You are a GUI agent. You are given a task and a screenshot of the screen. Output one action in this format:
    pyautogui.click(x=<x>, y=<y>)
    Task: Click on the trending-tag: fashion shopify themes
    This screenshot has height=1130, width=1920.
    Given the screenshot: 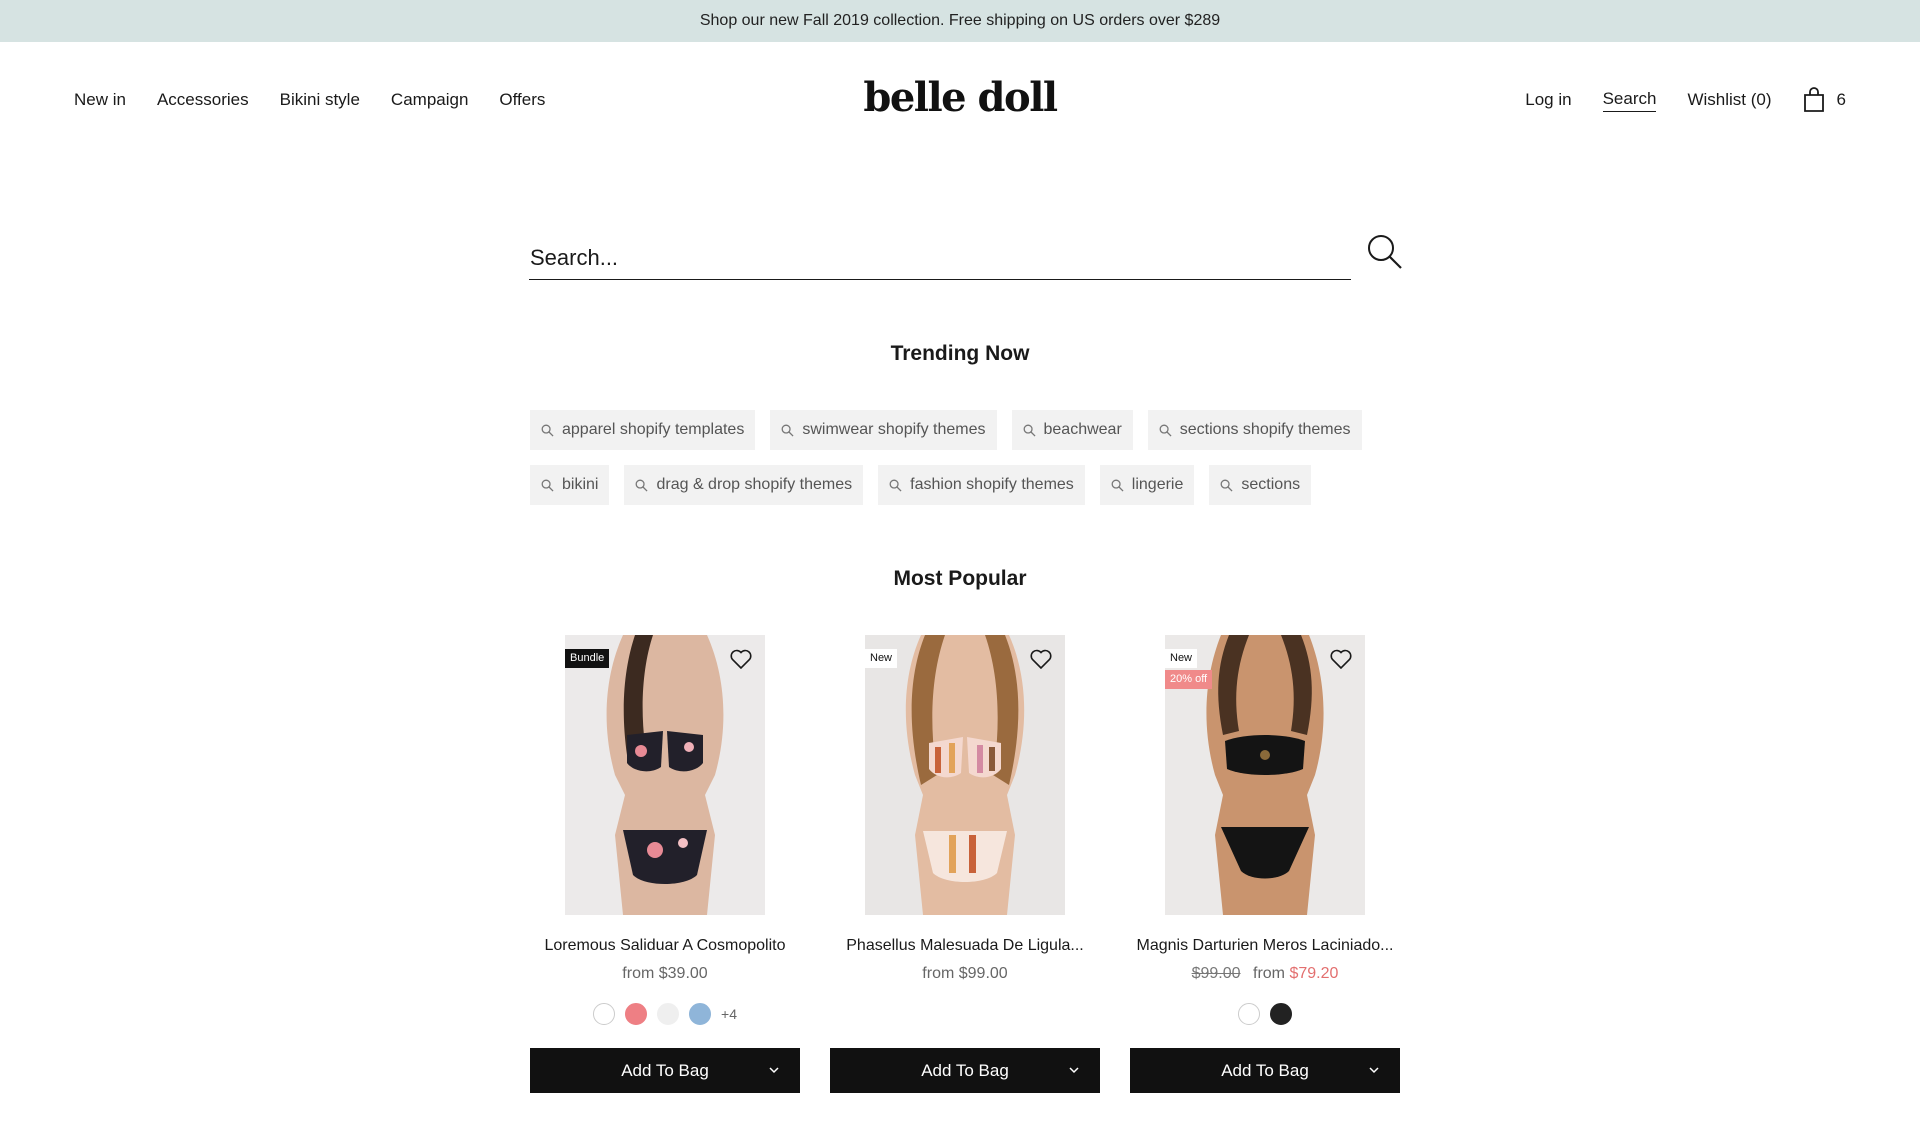 What is the action you would take?
    pyautogui.click(x=981, y=485)
    